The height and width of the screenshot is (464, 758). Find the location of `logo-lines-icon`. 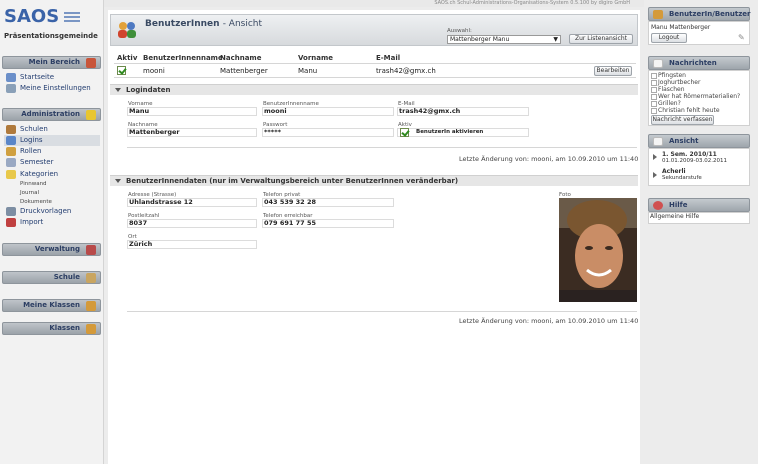

logo-lines-icon is located at coordinates (72, 18).